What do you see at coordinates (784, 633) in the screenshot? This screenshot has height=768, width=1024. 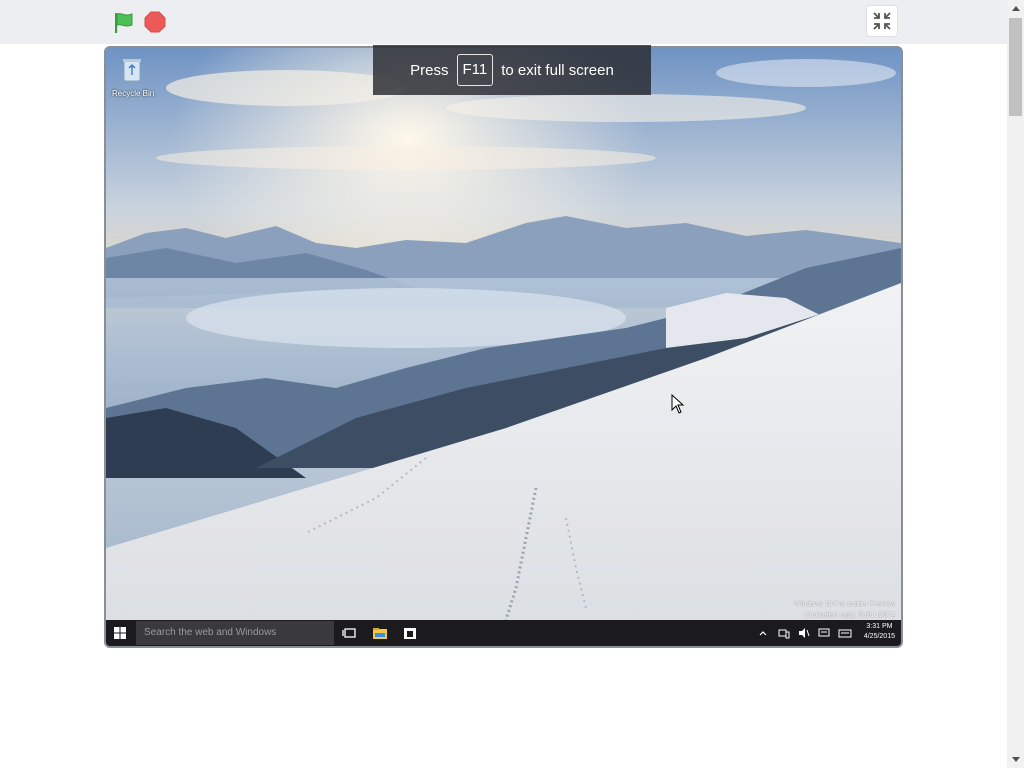 I see `network-icon` at bounding box center [784, 633].